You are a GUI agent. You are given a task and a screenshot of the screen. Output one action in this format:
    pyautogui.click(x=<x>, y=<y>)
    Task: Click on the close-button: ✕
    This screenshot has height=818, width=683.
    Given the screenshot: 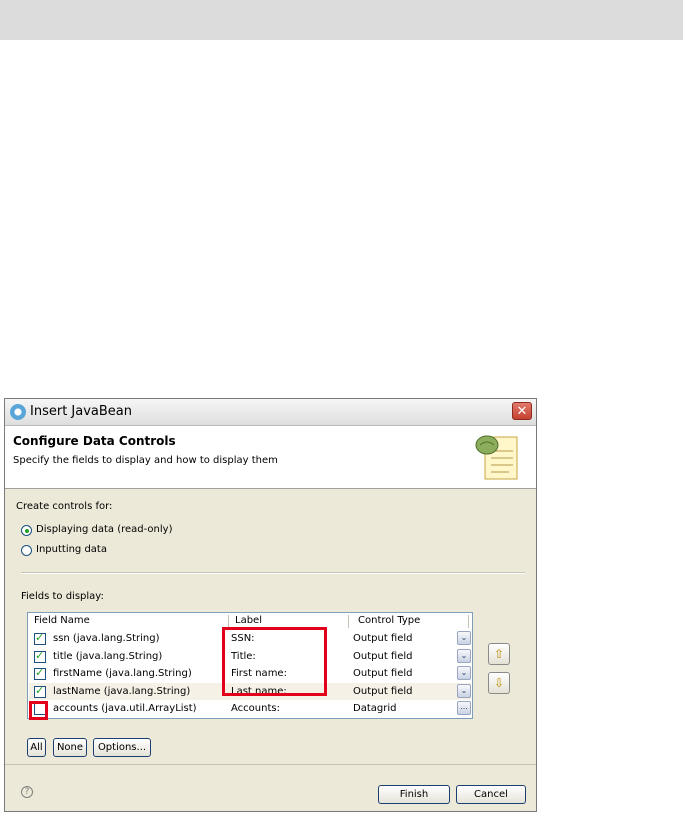 What is the action you would take?
    pyautogui.click(x=522, y=411)
    